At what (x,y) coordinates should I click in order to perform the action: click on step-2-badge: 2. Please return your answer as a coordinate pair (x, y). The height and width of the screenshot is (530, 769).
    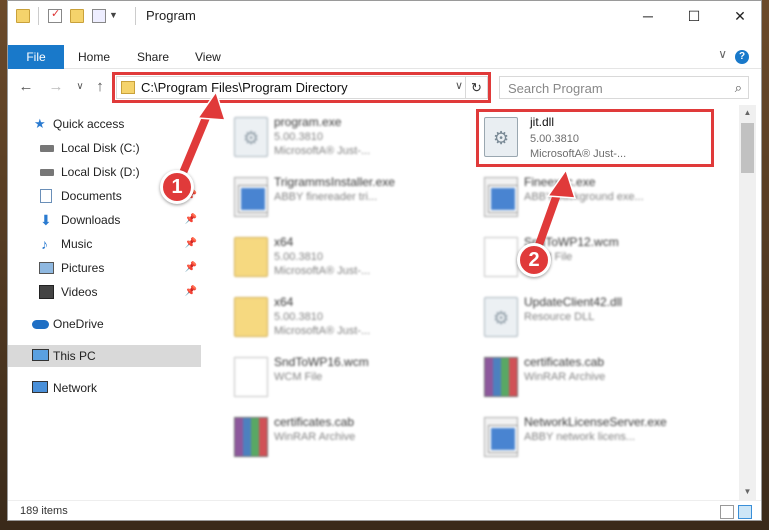
    Looking at the image, I should click on (534, 260).